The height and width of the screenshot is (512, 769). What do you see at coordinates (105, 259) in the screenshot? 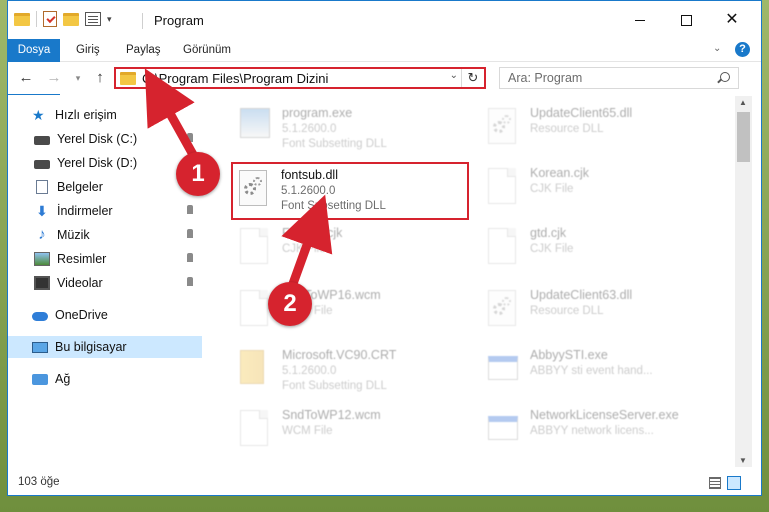
I see `sidebar-item-pictures: Resimler` at bounding box center [105, 259].